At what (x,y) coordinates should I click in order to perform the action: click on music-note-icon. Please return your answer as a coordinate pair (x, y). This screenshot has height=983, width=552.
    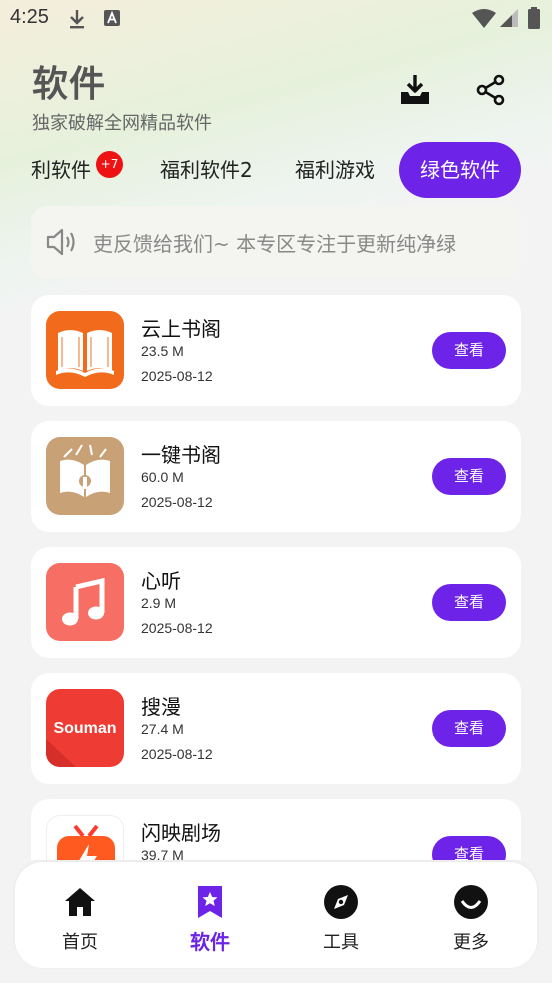
    Looking at the image, I should click on (85, 602).